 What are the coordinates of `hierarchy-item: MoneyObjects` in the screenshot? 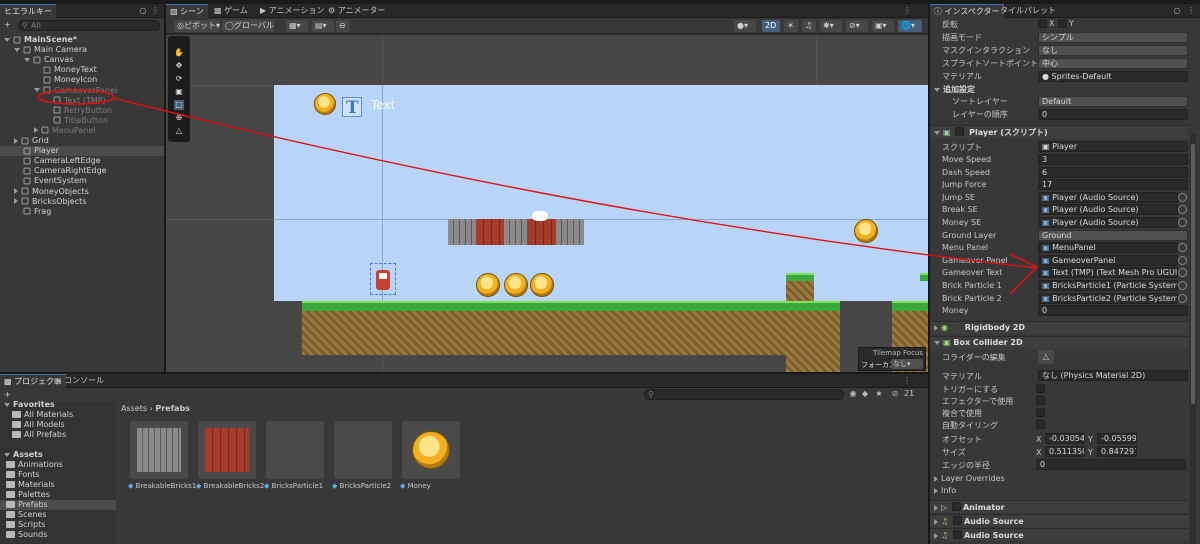 It's located at (82, 192).